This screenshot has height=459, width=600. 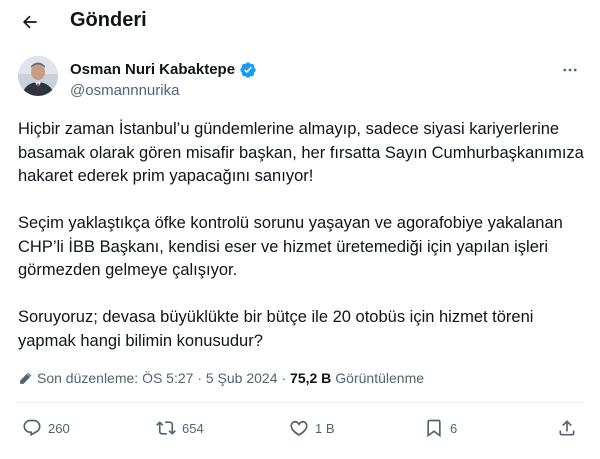 What do you see at coordinates (124, 91) in the screenshot?
I see `author-handle: @osmannnurika` at bounding box center [124, 91].